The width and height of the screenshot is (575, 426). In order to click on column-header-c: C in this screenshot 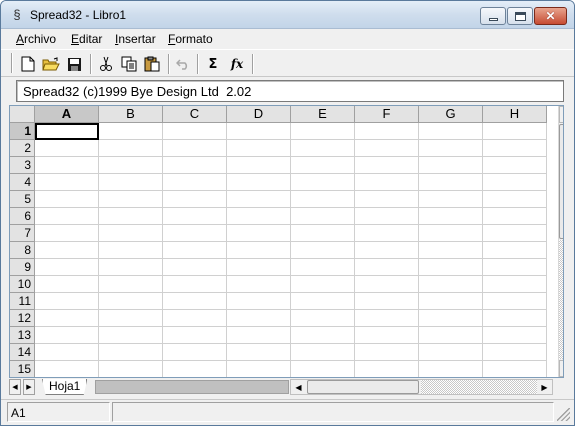, I will do `click(195, 114)`.